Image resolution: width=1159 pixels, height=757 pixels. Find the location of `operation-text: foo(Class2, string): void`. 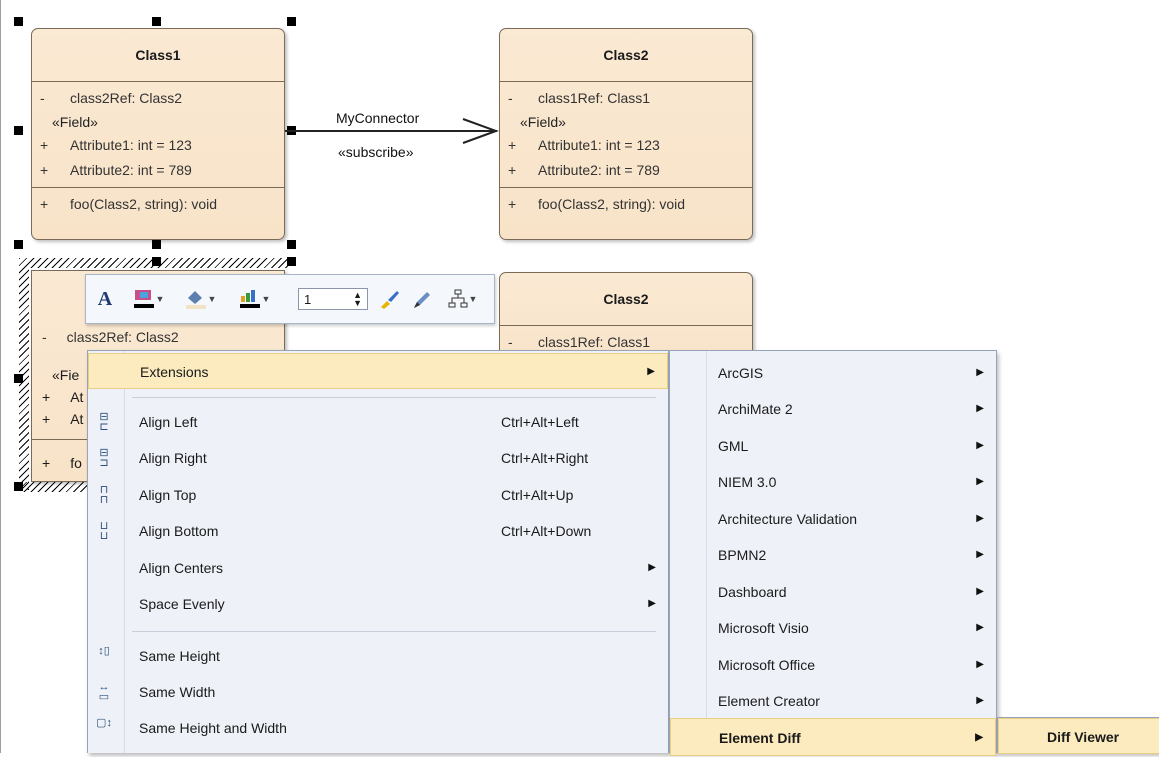

operation-text: foo(Class2, string): void is located at coordinates (144, 204).